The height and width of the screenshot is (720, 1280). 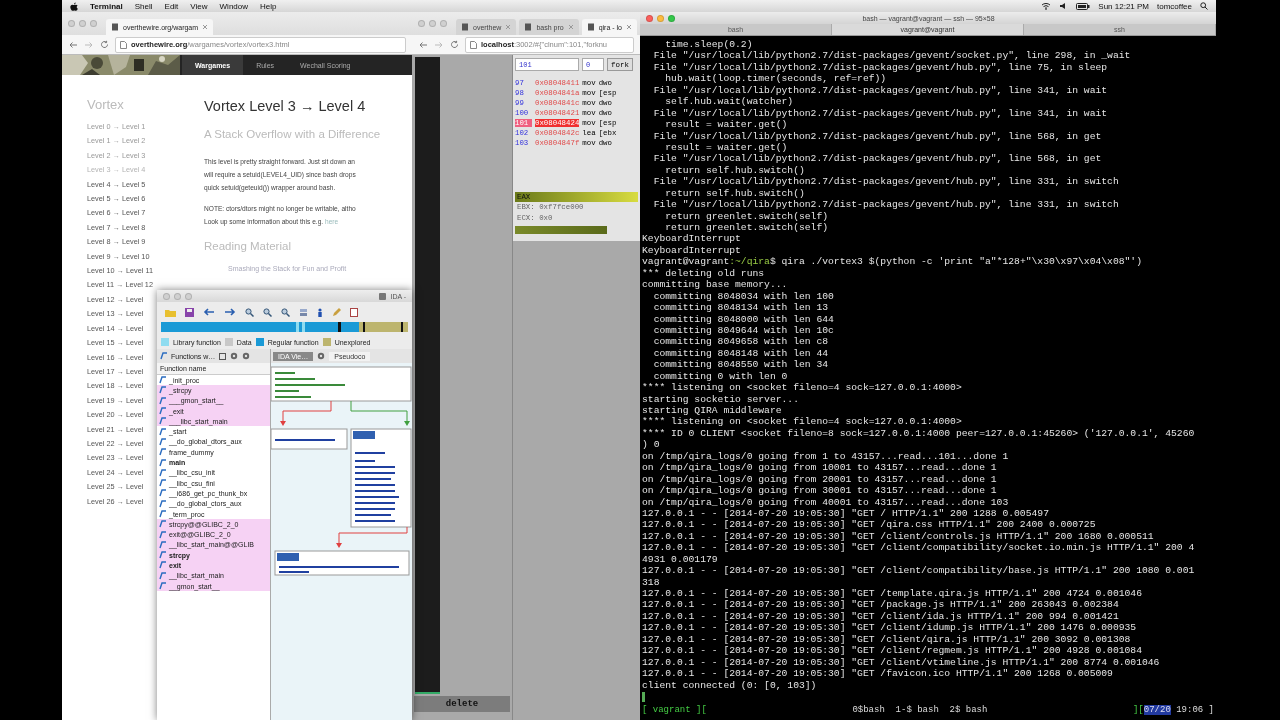 I want to click on terminal-line: committing 8049658 with len c8, so click(x=741, y=342).